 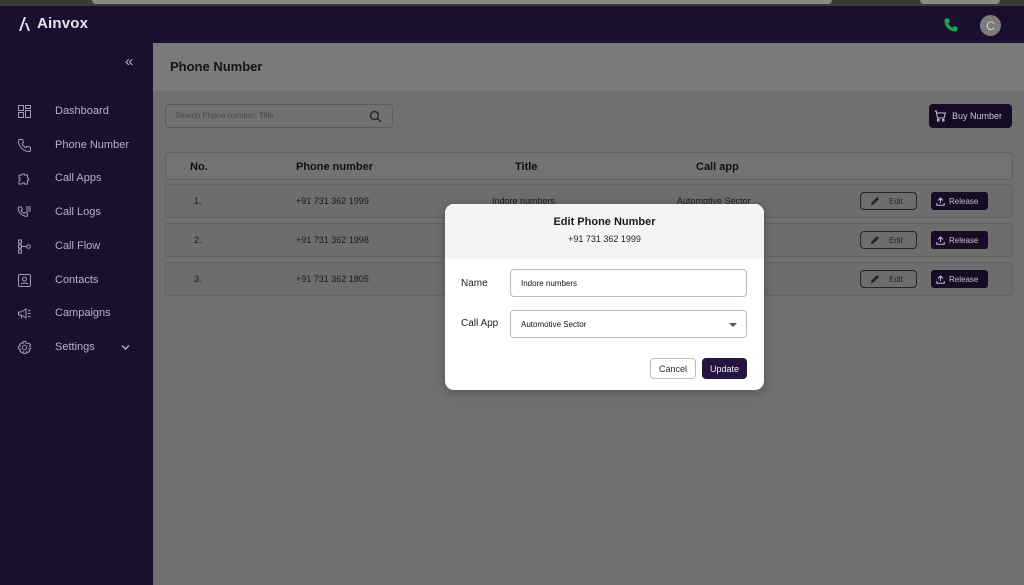 I want to click on update-button: Update, so click(x=724, y=368).